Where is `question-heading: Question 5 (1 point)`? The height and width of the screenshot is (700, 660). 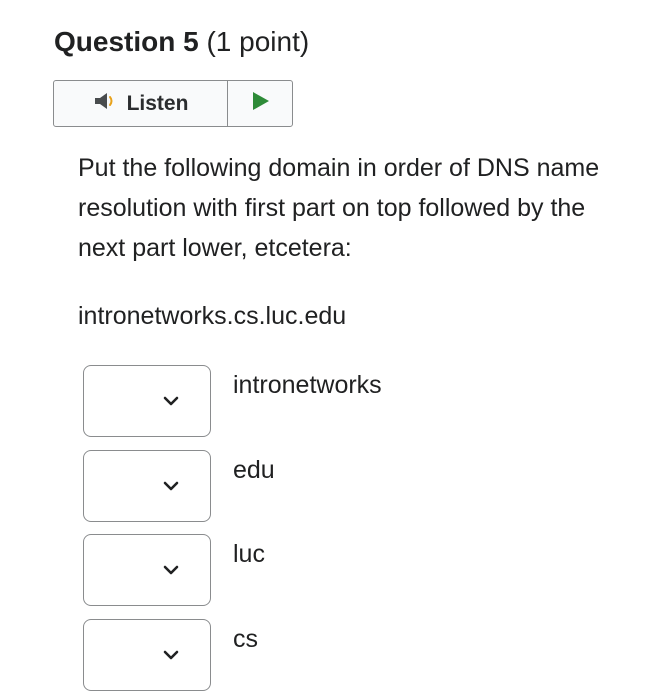 question-heading: Question 5 (1 point) is located at coordinates (181, 42).